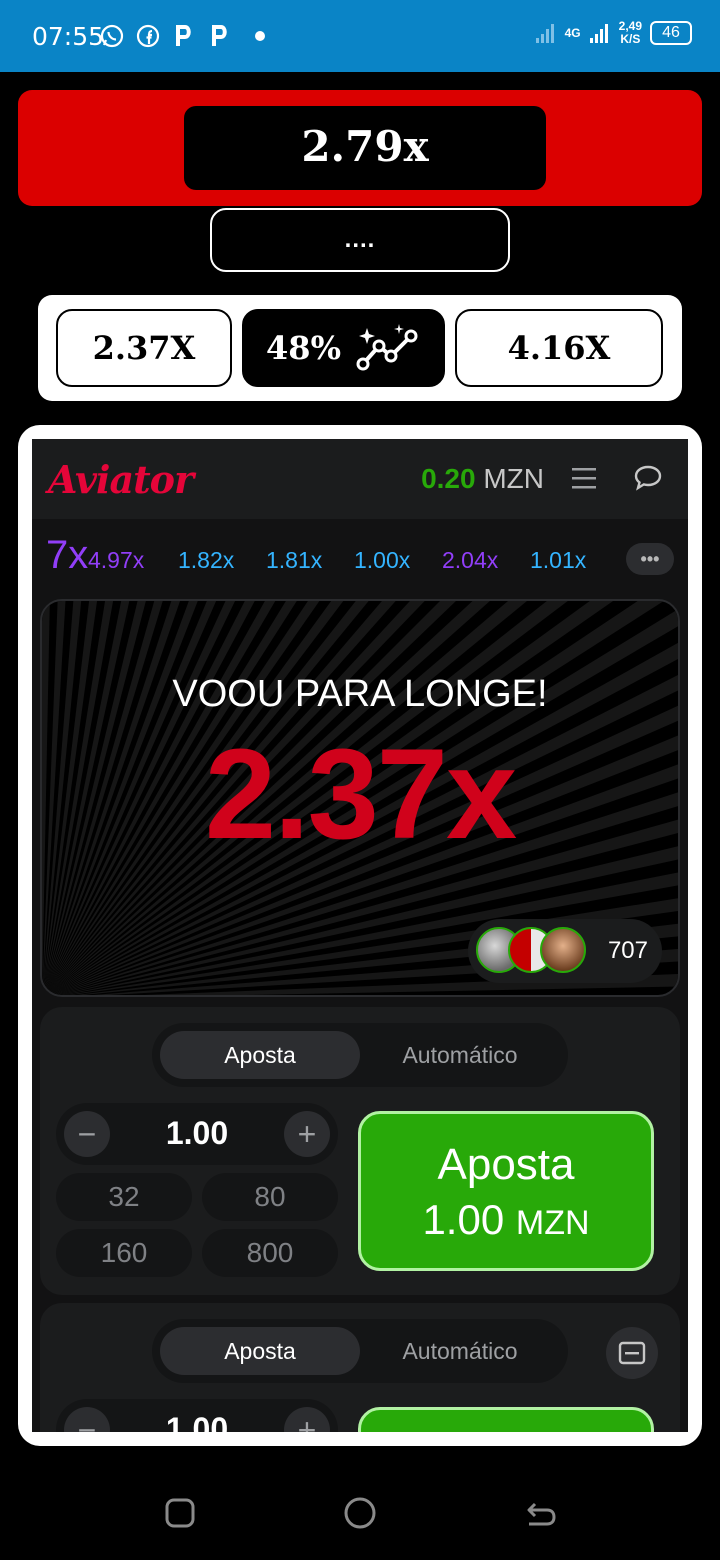  What do you see at coordinates (506, 1191) in the screenshot?
I see `place-bet-button: Aposta 1.00 MZN` at bounding box center [506, 1191].